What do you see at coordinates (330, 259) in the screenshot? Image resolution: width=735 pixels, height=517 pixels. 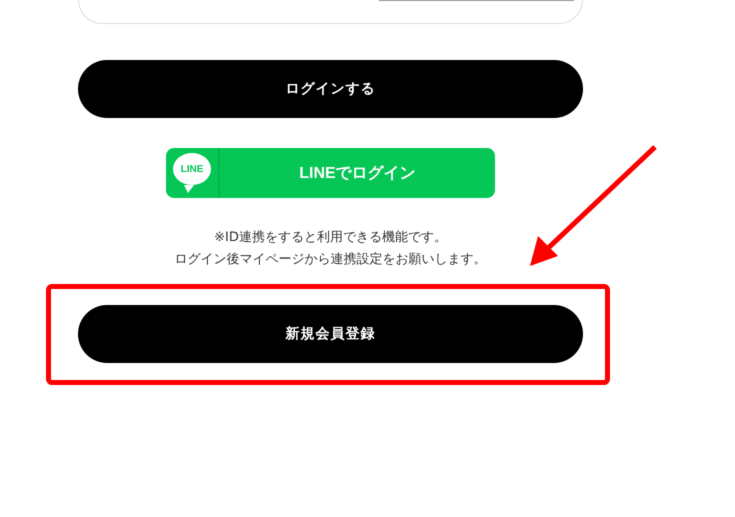 I see `note-text: ログイン後マイページから連携設定をお願いします。` at bounding box center [330, 259].